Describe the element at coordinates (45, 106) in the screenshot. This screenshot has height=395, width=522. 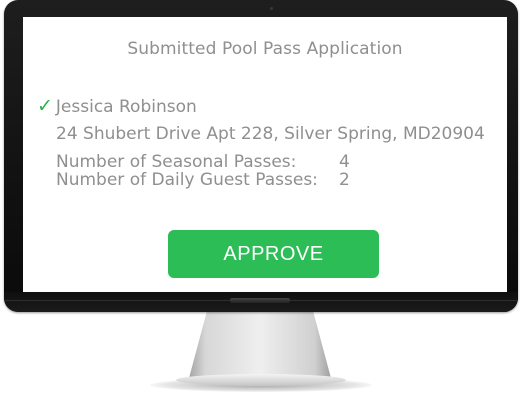
I see `checkmark-icon: ✓` at that location.